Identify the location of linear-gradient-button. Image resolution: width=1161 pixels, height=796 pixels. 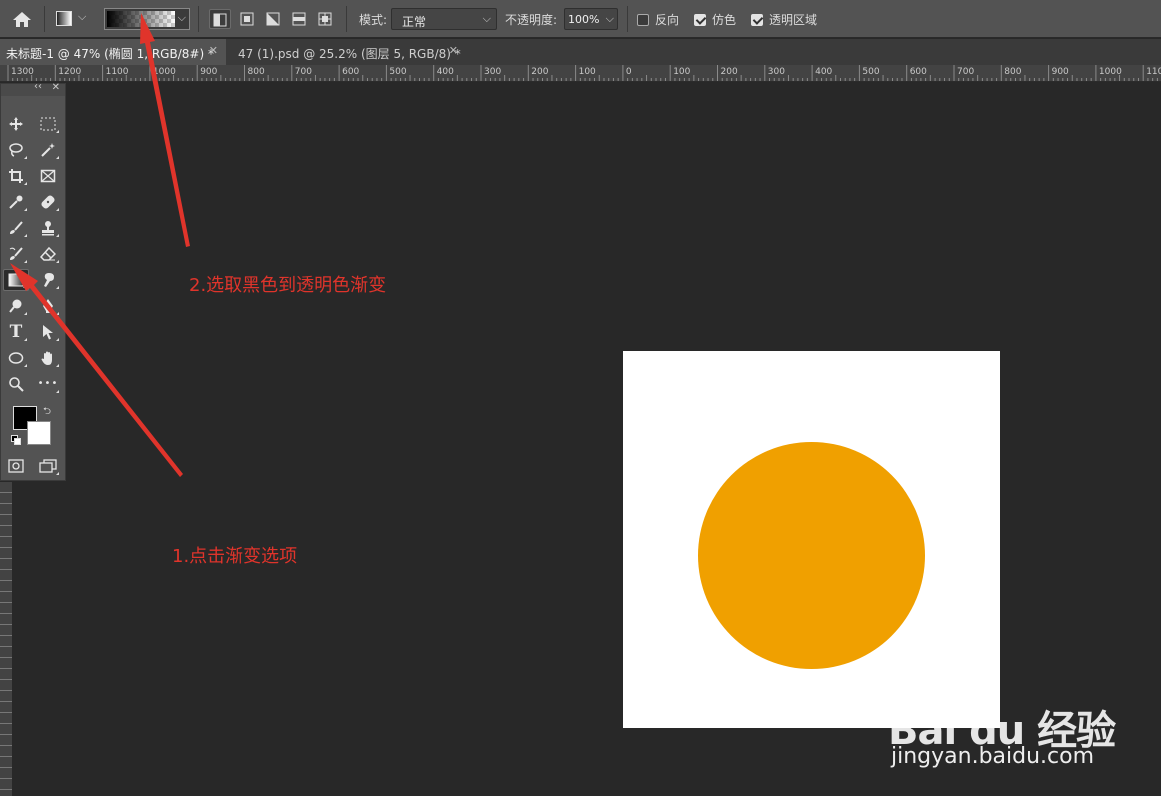
(220, 19).